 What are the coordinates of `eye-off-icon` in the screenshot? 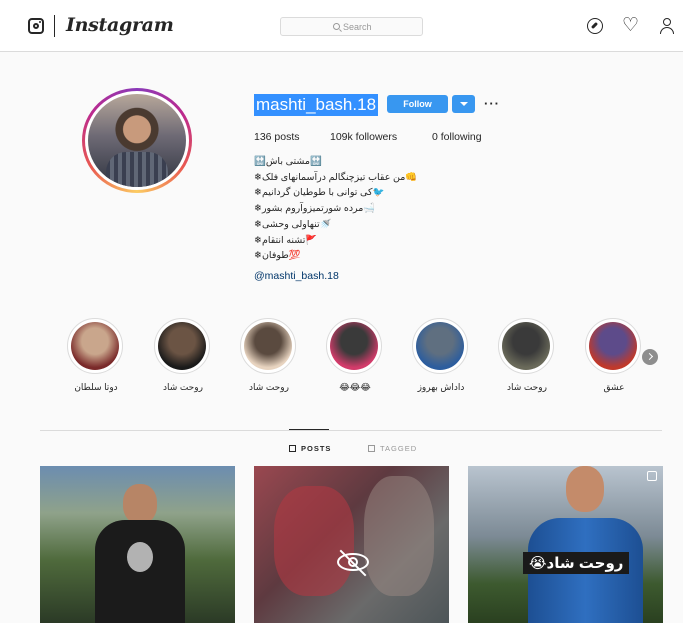 It's located at (353, 563).